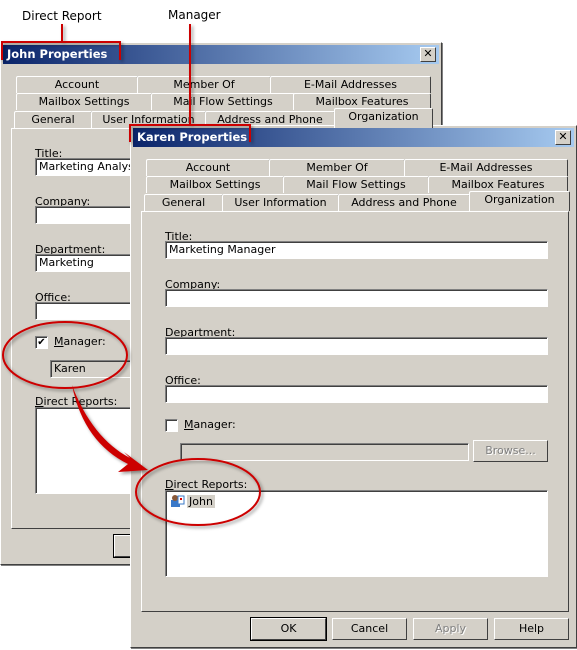 The image size is (577, 650). What do you see at coordinates (450, 629) in the screenshot?
I see `apply-button: Apply` at bounding box center [450, 629].